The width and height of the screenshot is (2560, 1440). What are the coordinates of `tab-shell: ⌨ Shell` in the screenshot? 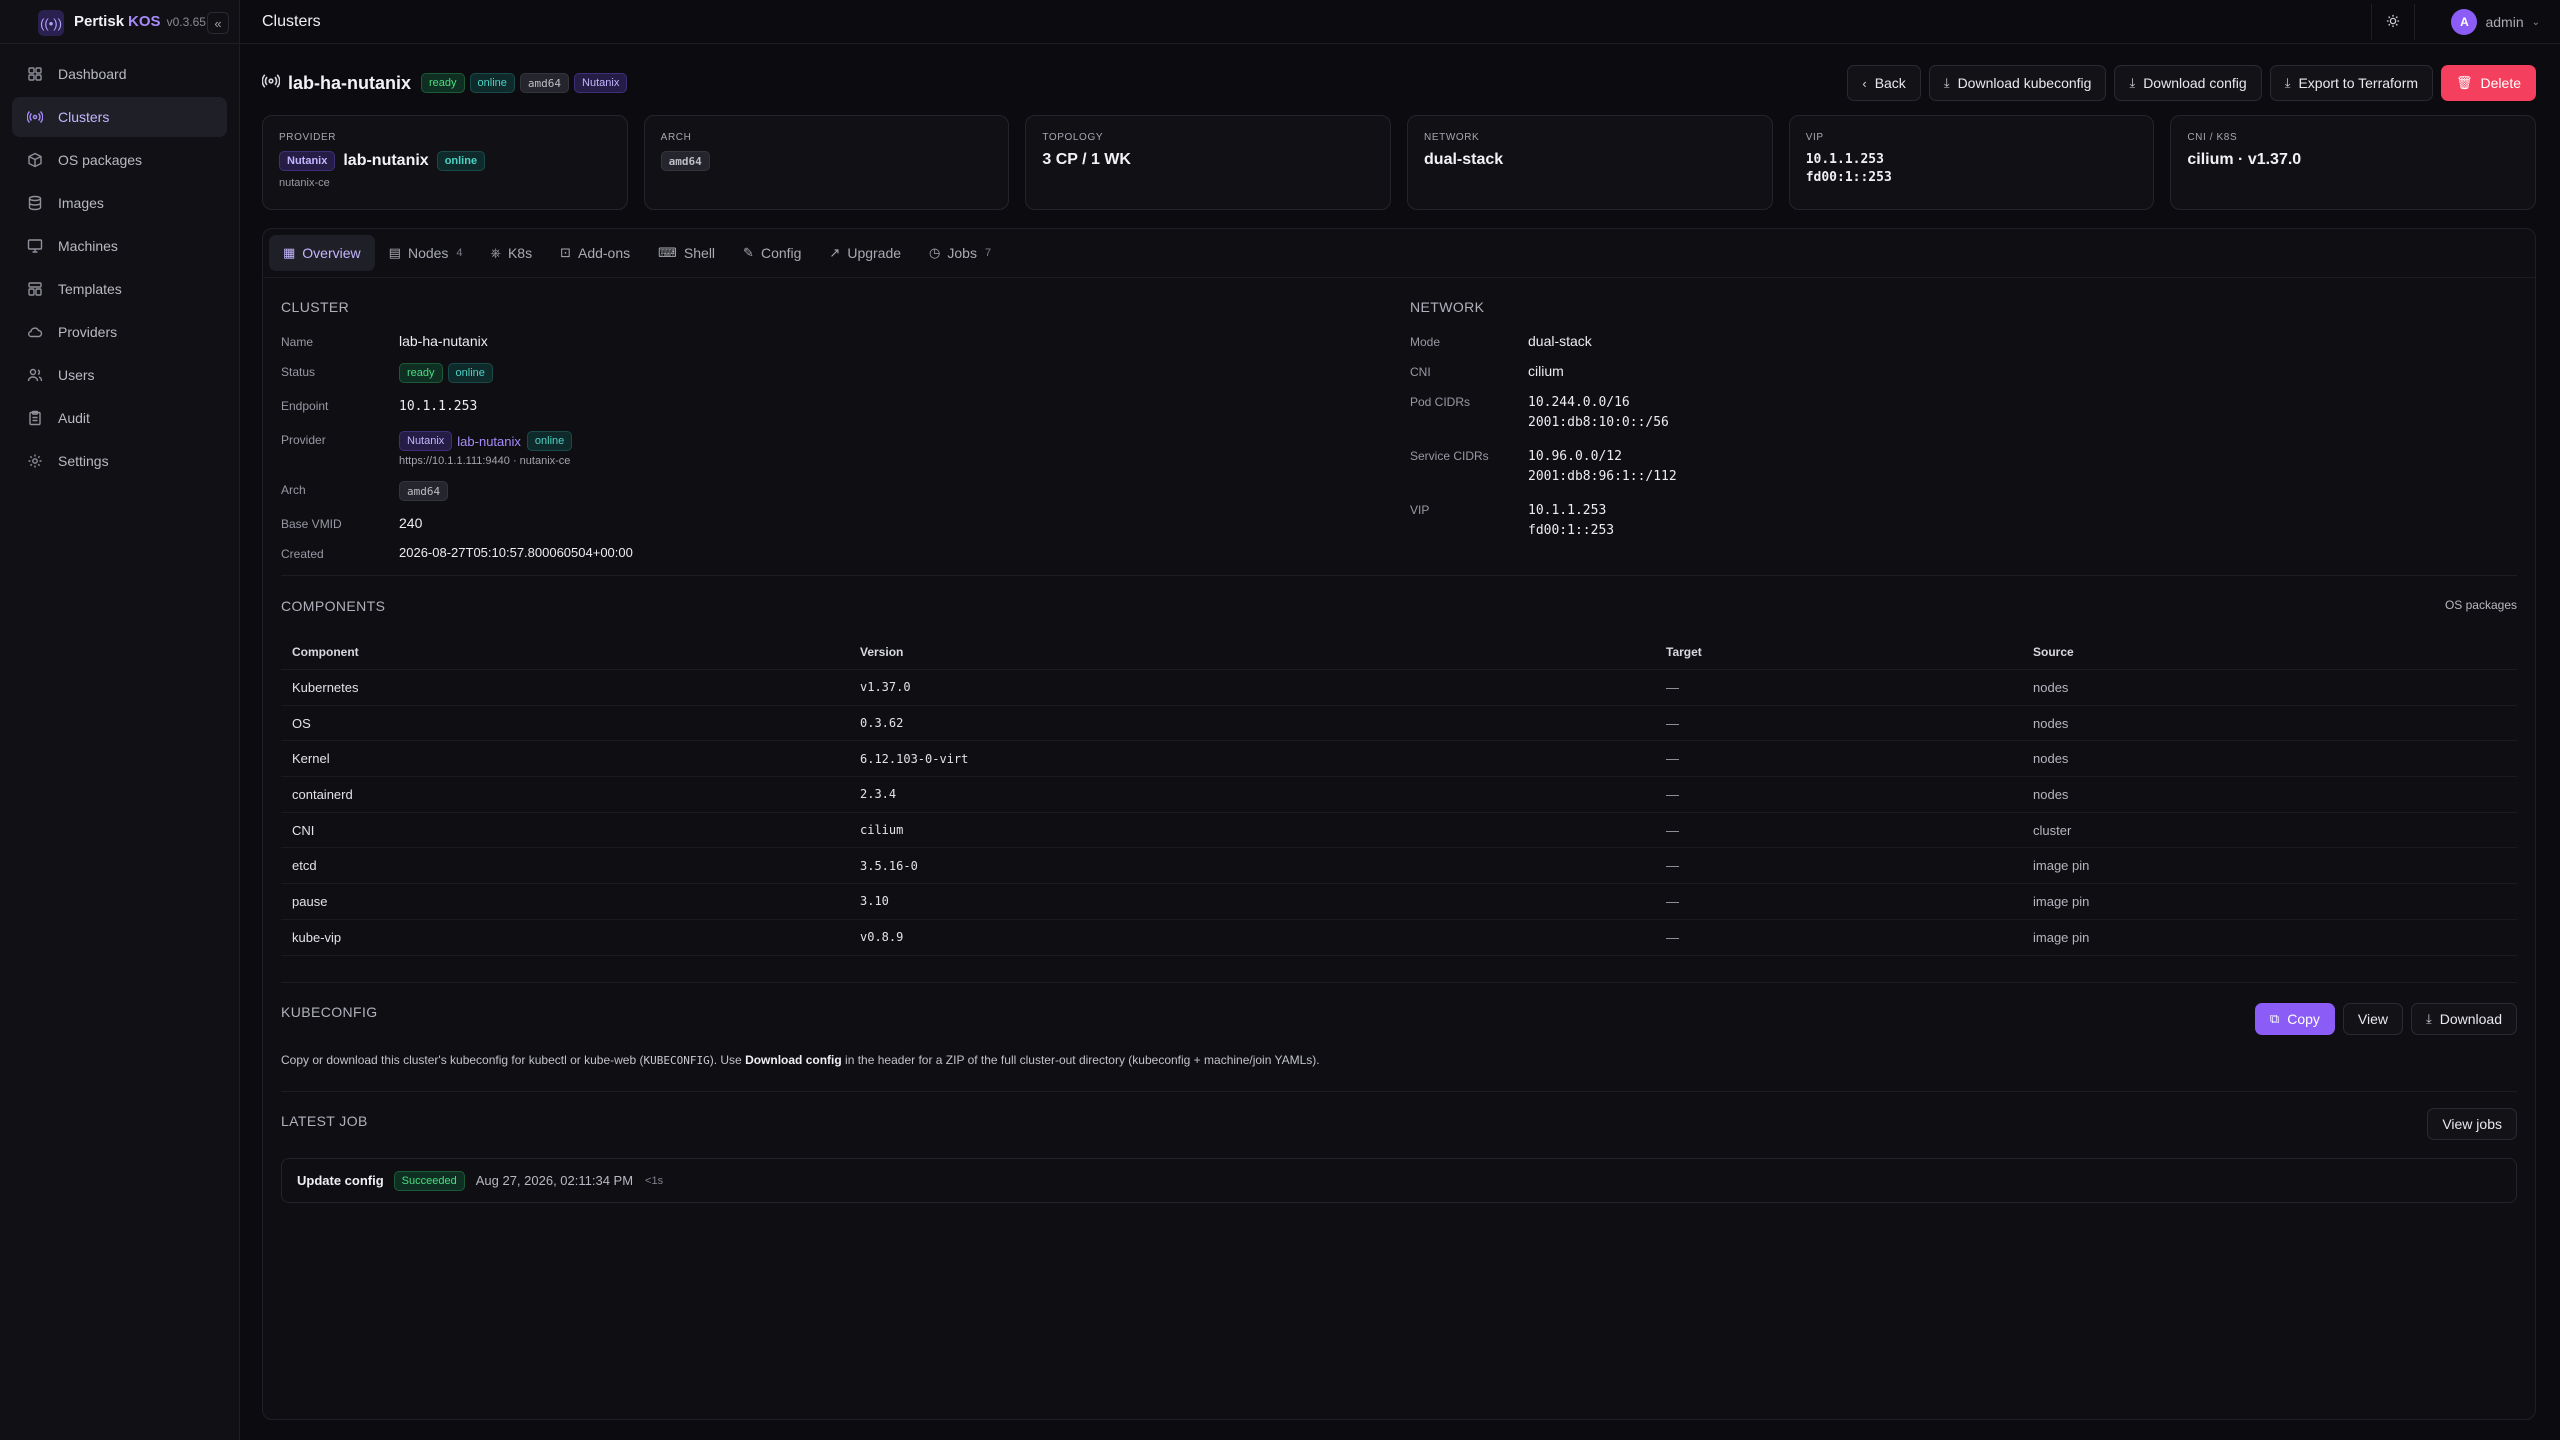 It's located at (686, 253).